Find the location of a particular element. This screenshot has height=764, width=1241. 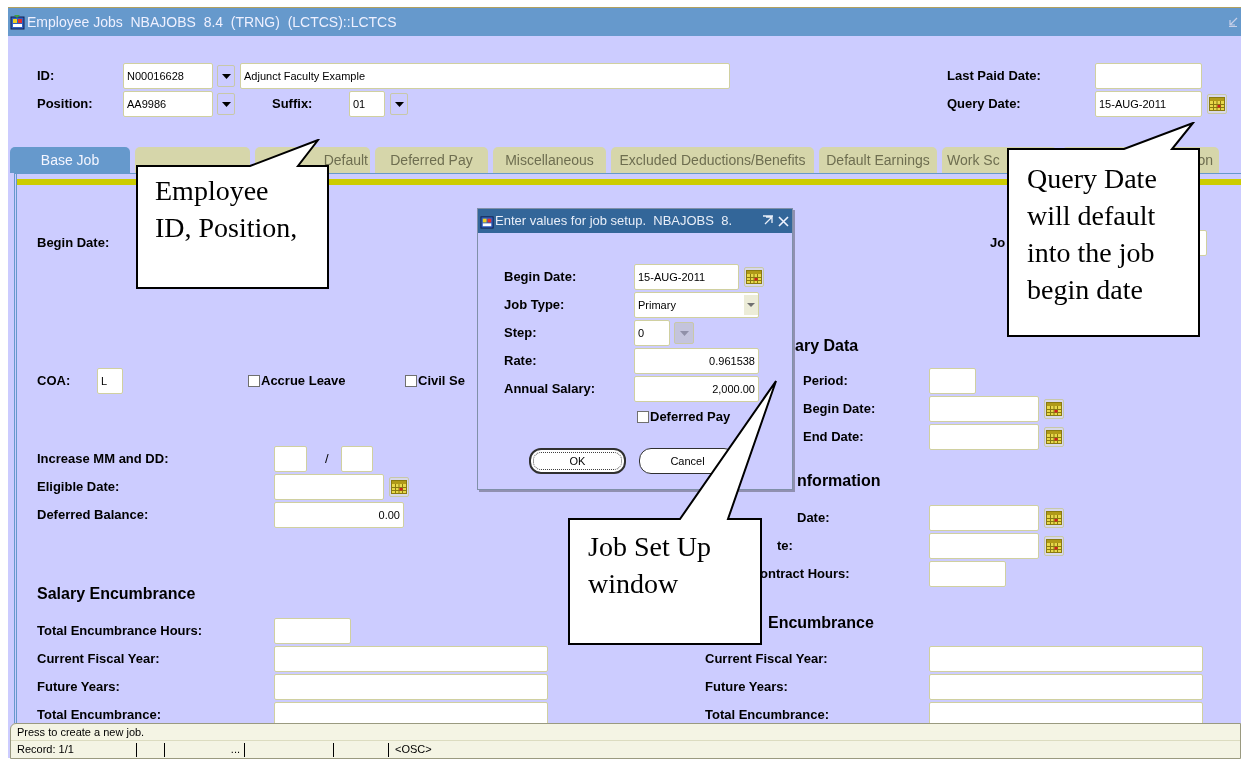

input-field: 0 is located at coordinates (652, 333).